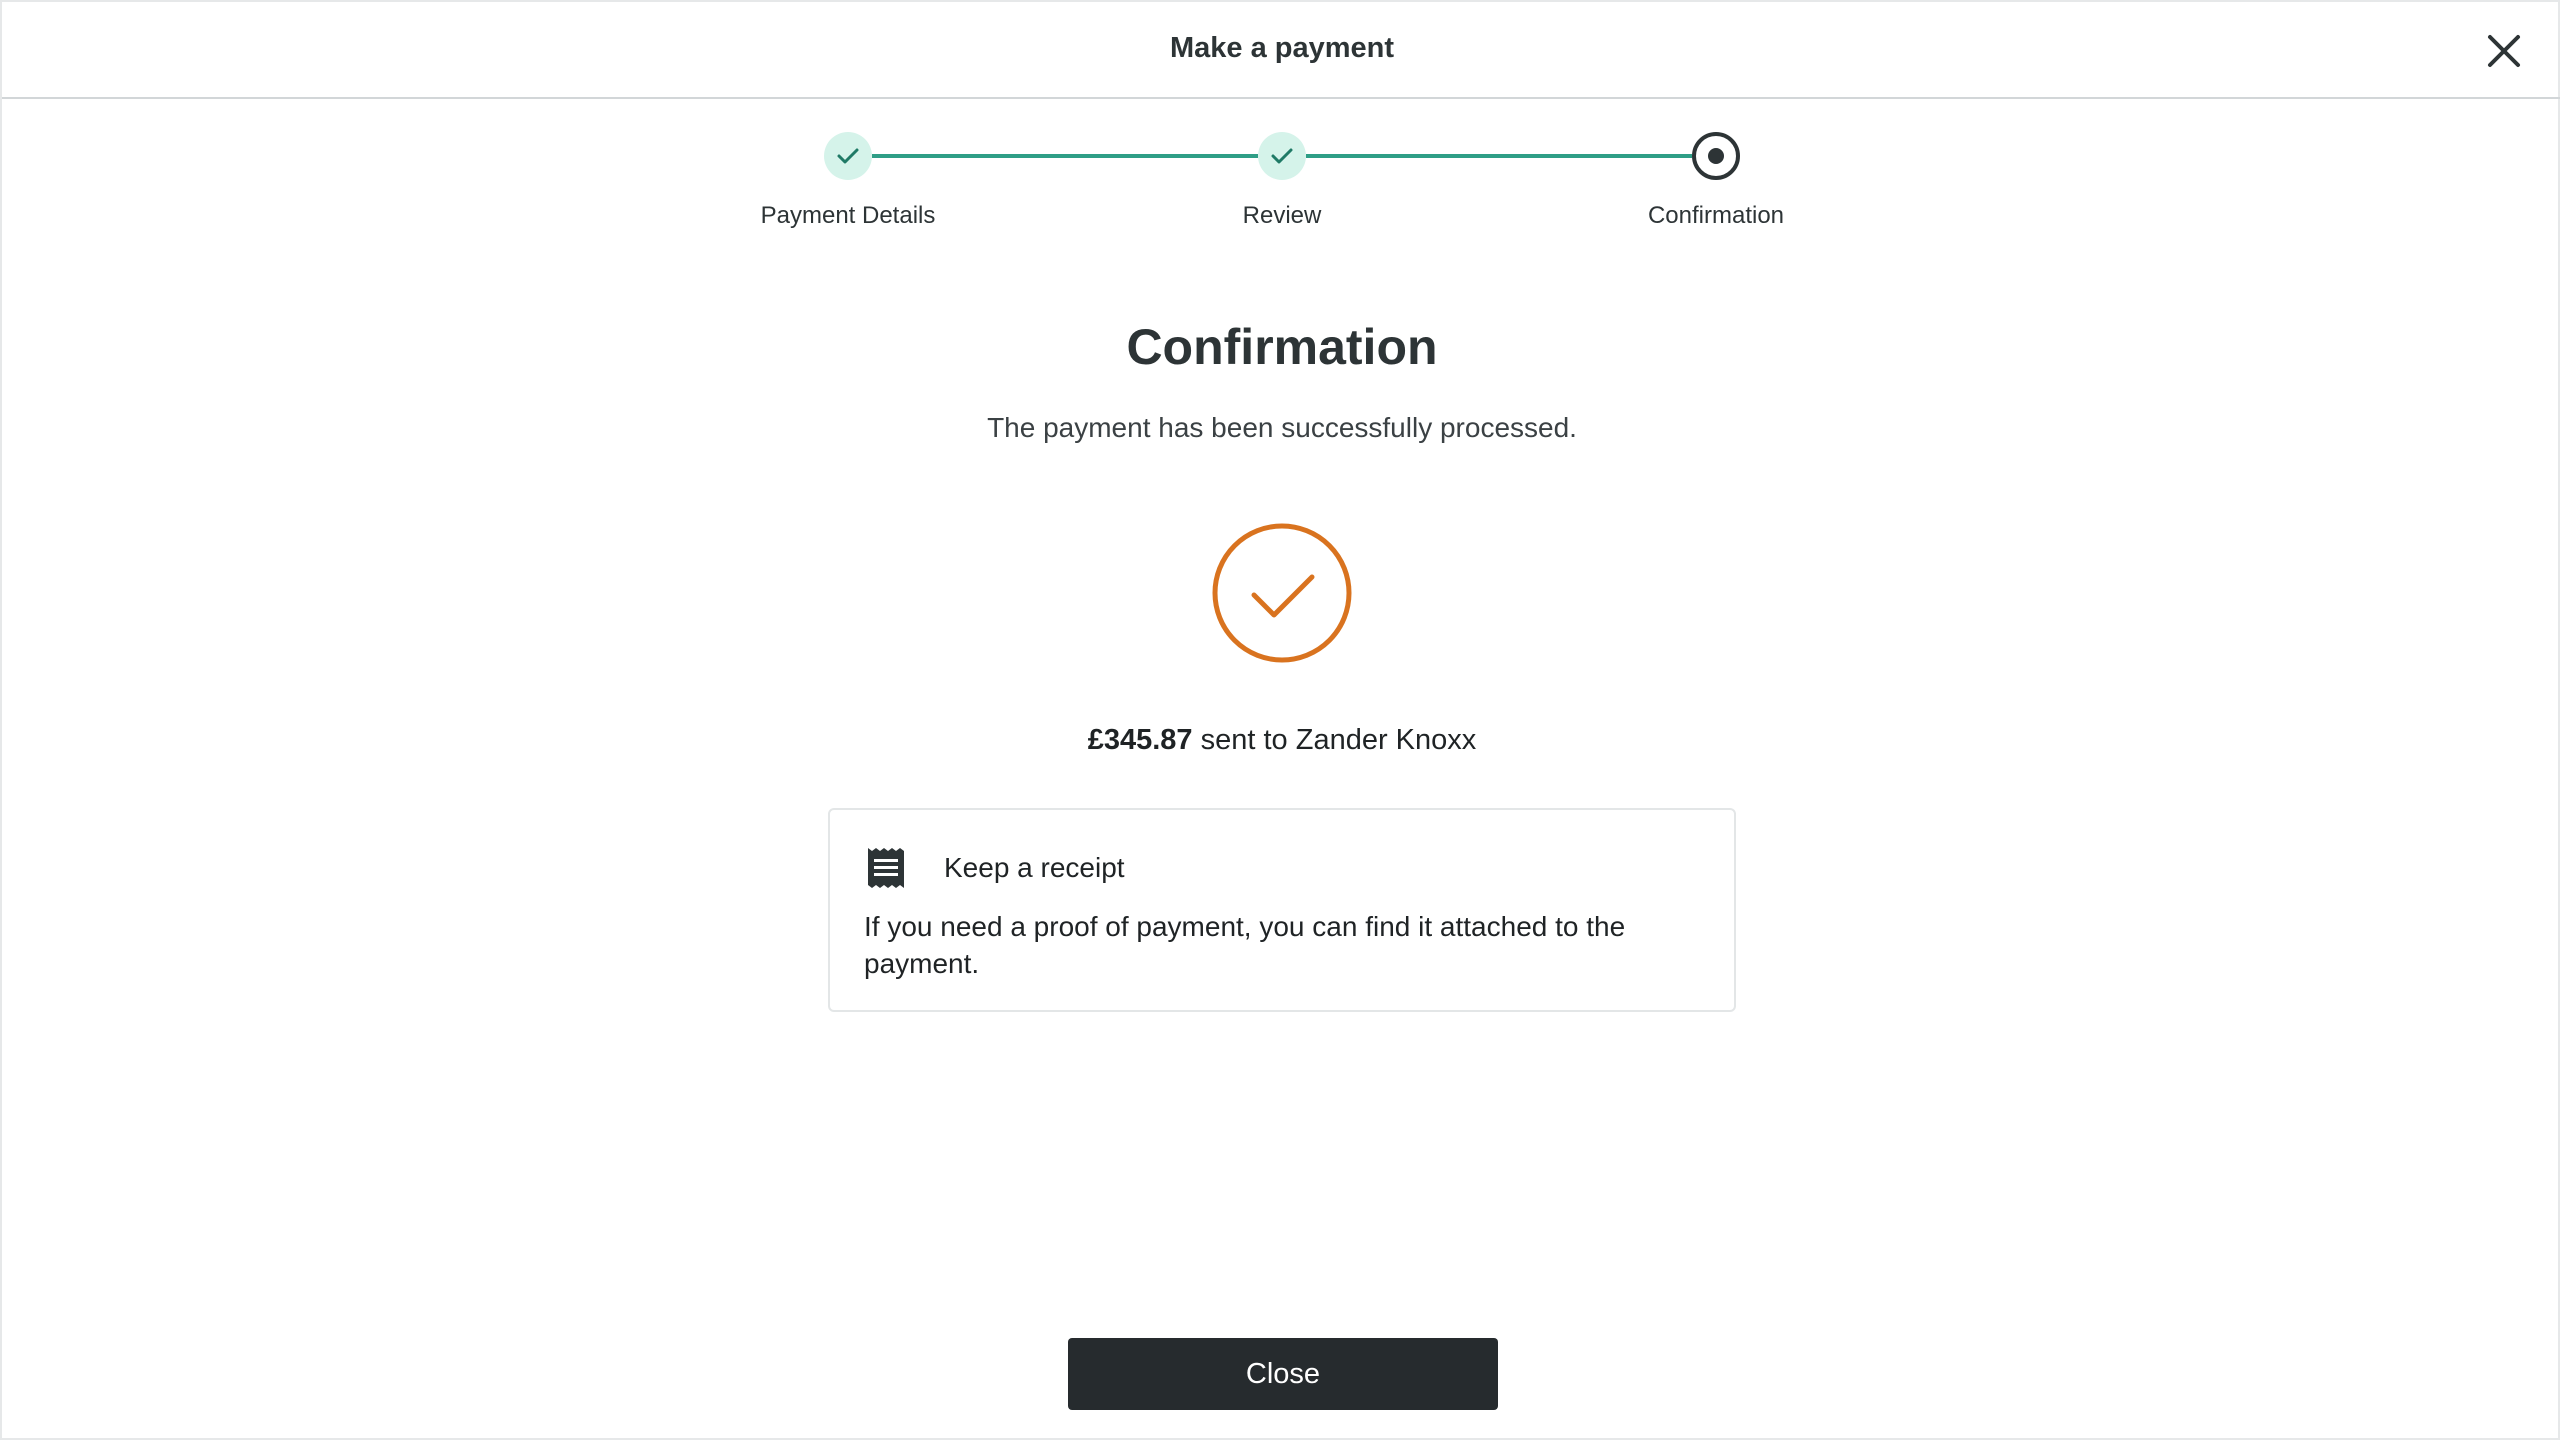 The image size is (2560, 1440). What do you see at coordinates (1338, 740) in the screenshot?
I see `payment-recipient: sent to Zander Knoxx` at bounding box center [1338, 740].